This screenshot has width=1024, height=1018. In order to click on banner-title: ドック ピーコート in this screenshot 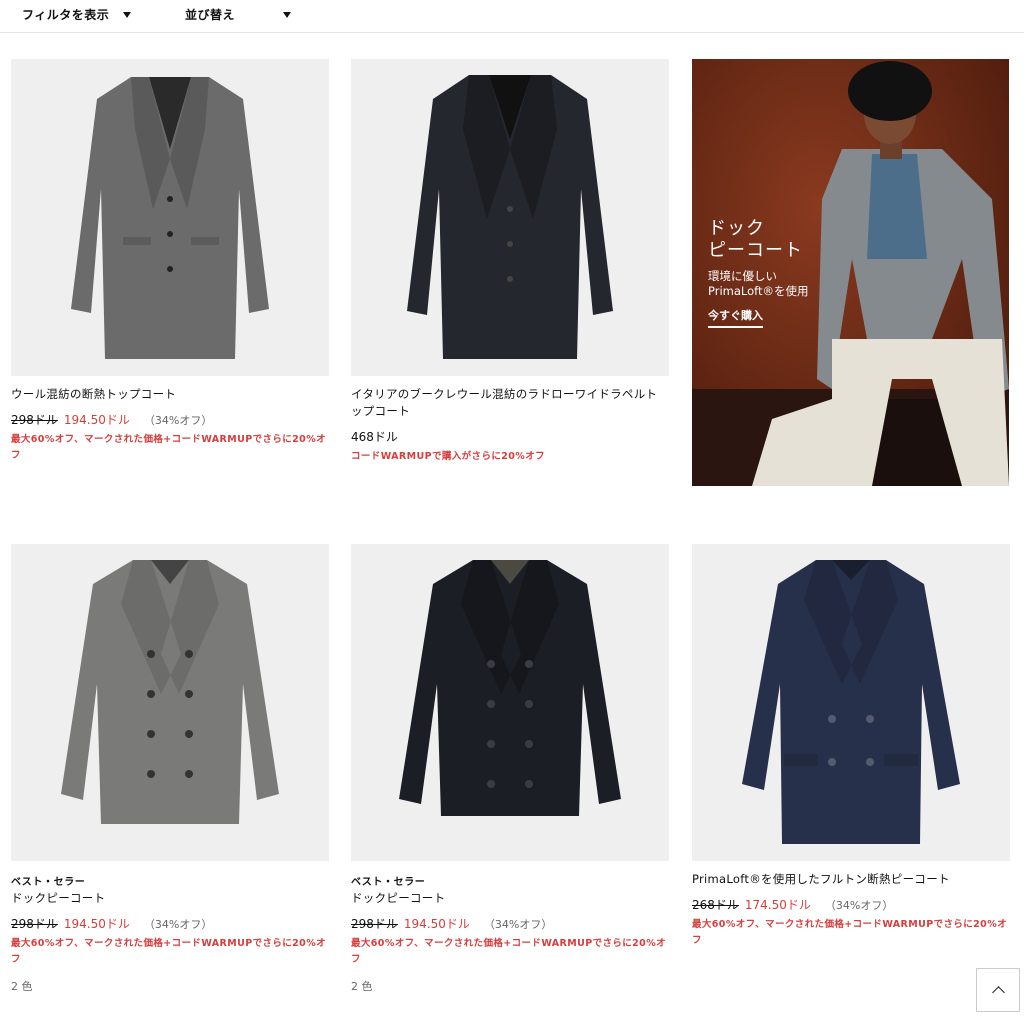, I will do `click(755, 239)`.